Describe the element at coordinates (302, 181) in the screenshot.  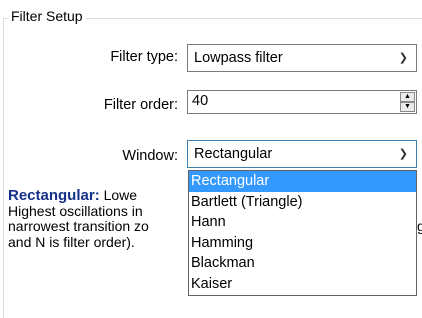
I see `dropdown-option-rectangular: Rectangular` at that location.